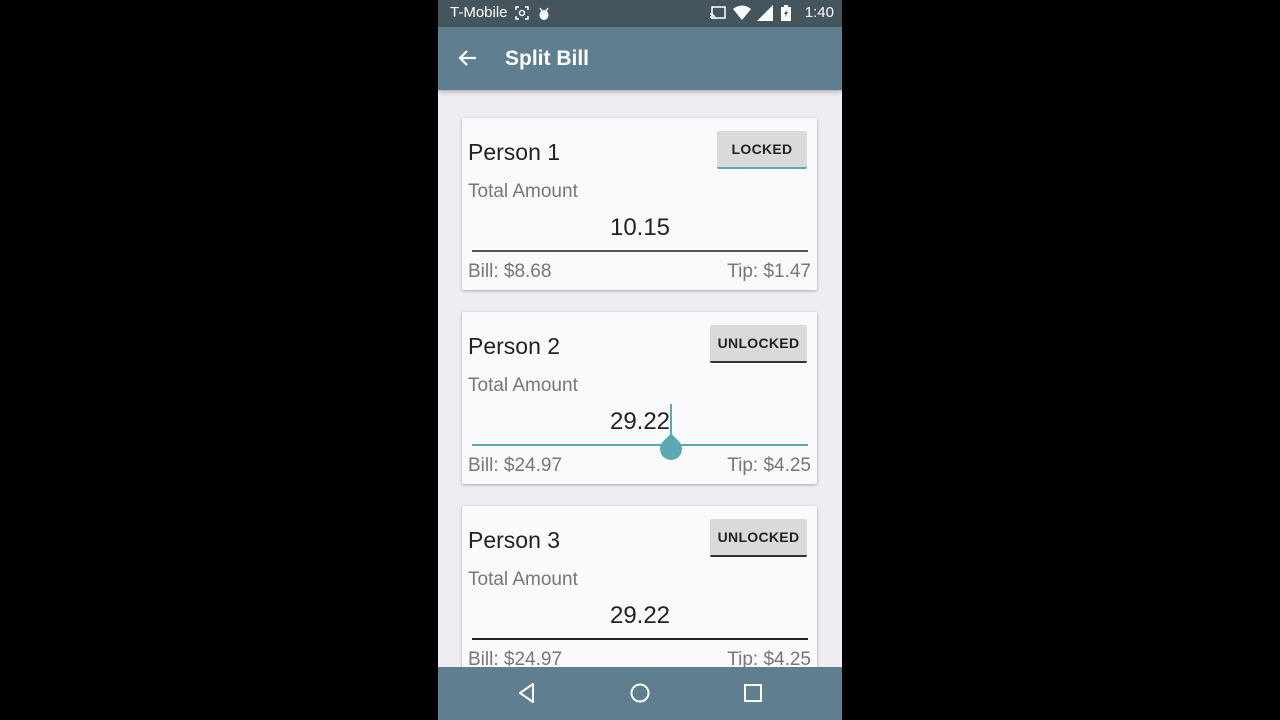 The width and height of the screenshot is (1280, 720). Describe the element at coordinates (479, 12) in the screenshot. I see `carrier-label: T-Mobile` at that location.